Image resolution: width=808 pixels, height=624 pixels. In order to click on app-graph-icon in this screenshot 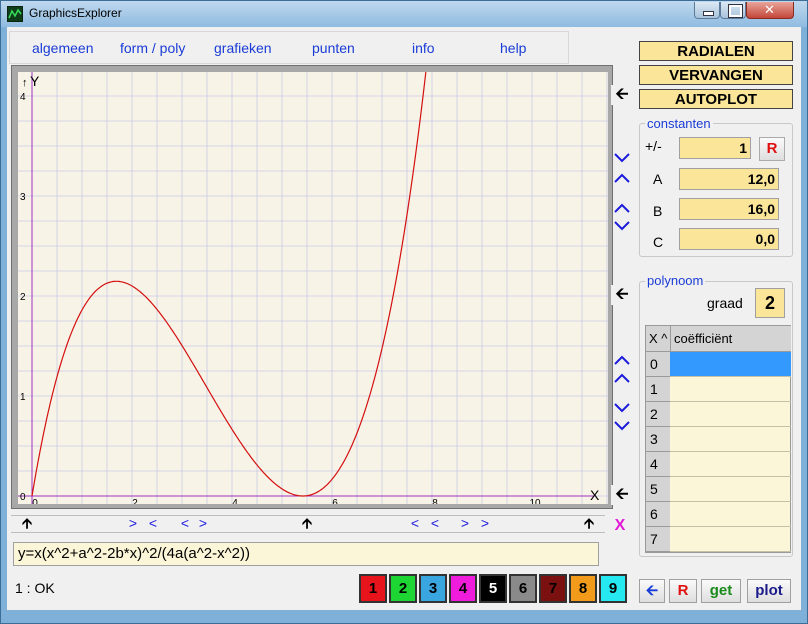, I will do `click(15, 14)`.